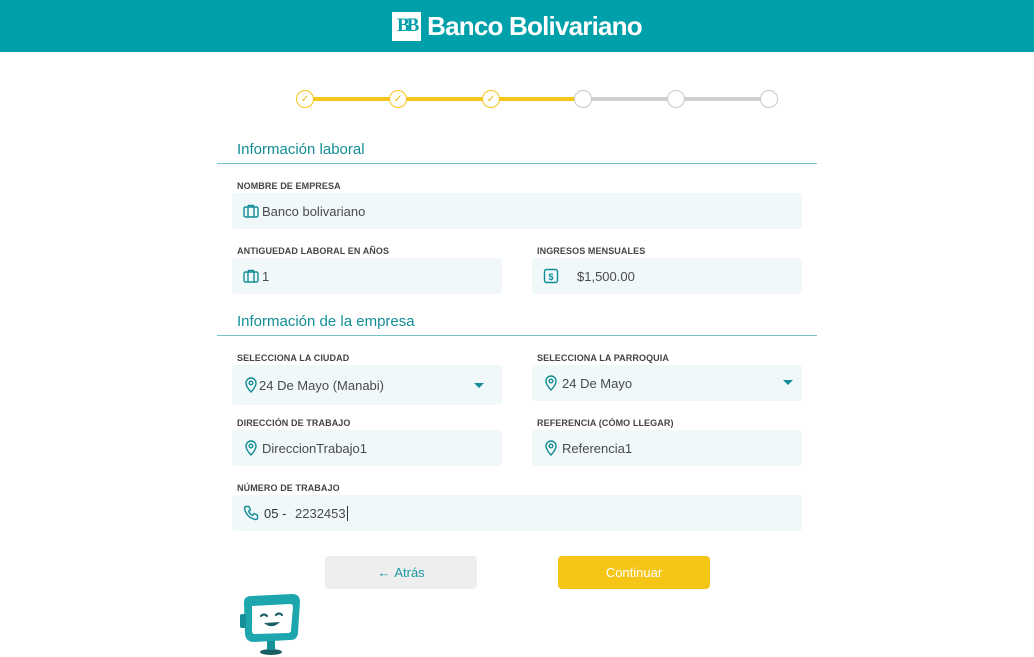 This screenshot has height=657, width=1034. Describe the element at coordinates (315, 448) in the screenshot. I see `direccion-value: DireccionTrabajo1` at that location.